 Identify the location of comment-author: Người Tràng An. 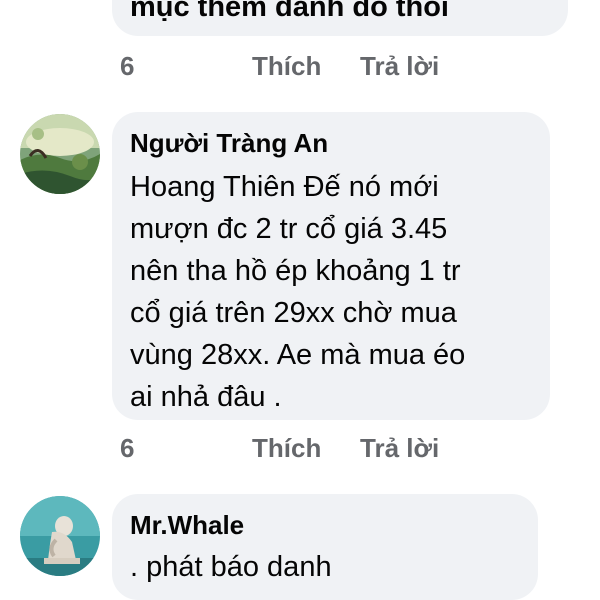
(331, 143).